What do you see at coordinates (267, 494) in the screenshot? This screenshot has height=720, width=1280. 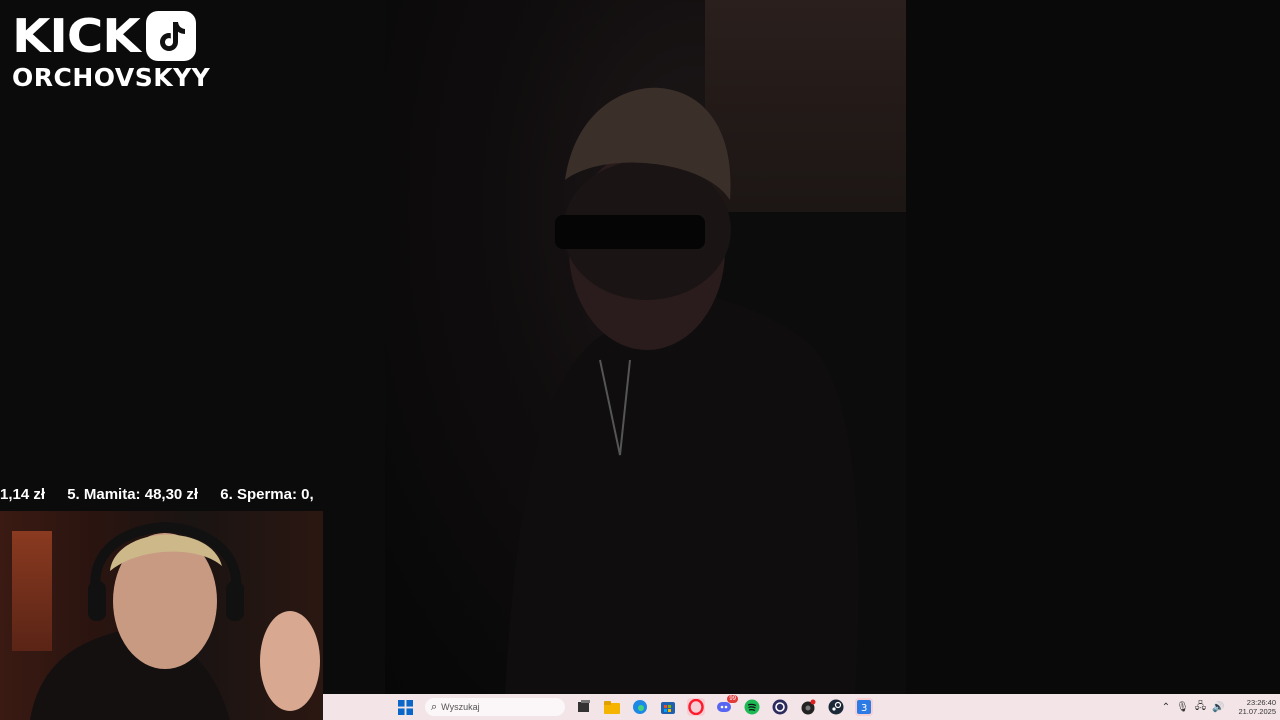 I see `ticker-item: 6. Sperma: 0,` at bounding box center [267, 494].